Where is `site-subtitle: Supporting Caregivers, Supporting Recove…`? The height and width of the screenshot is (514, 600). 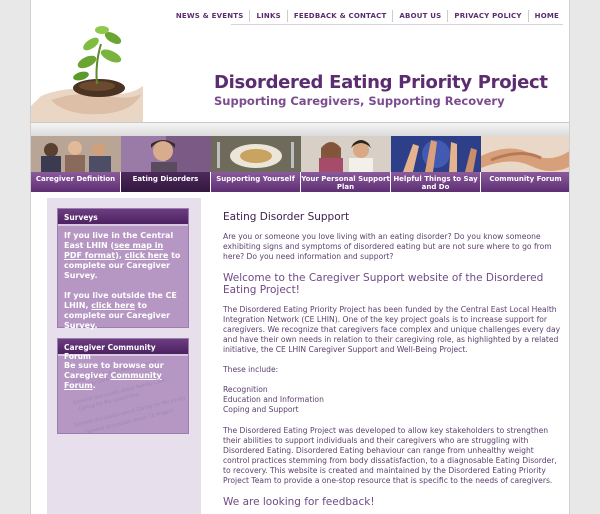 site-subtitle: Supporting Caregivers, Supporting Recove… is located at coordinates (359, 101).